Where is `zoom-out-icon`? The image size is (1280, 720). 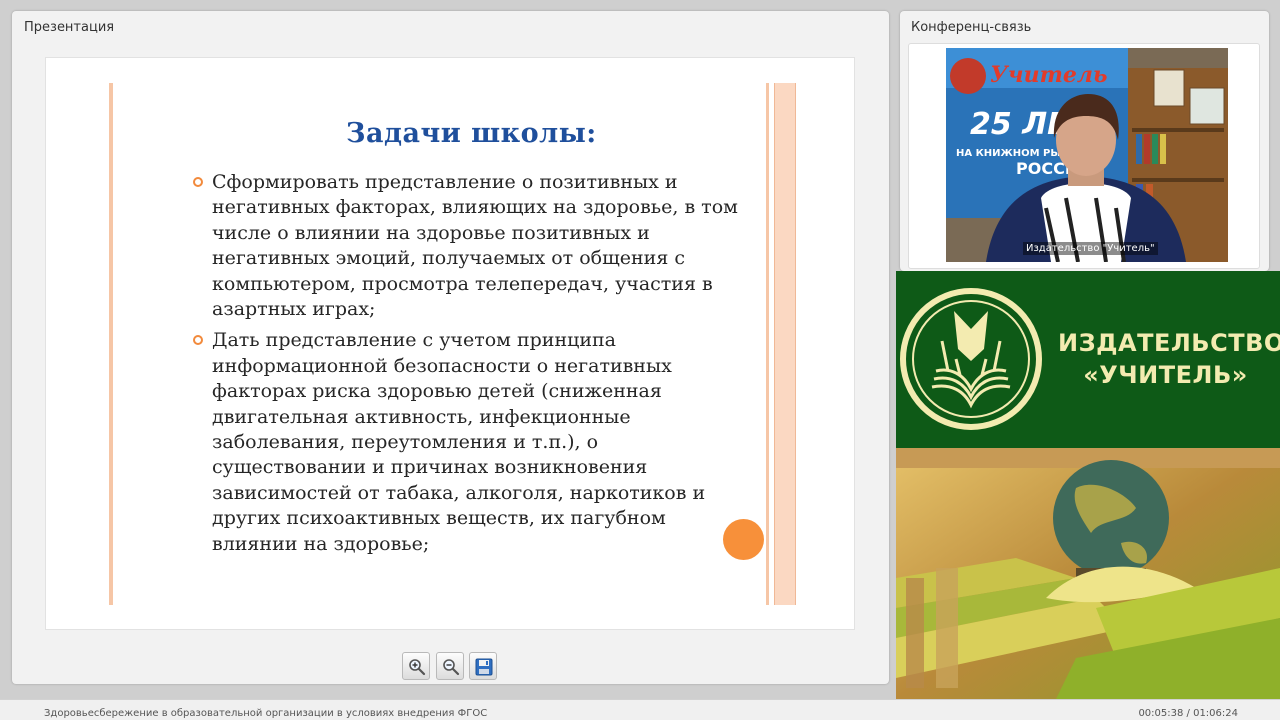
zoom-out-icon is located at coordinates (451, 667).